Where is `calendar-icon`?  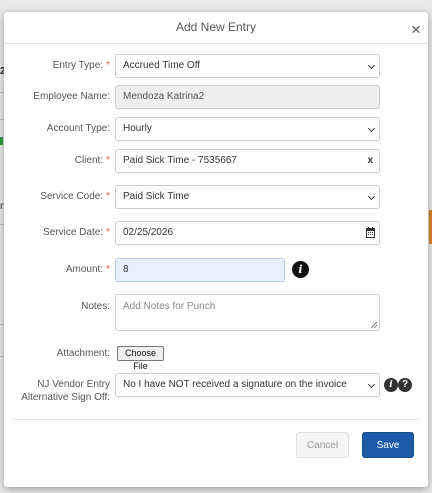 calendar-icon is located at coordinates (370, 232).